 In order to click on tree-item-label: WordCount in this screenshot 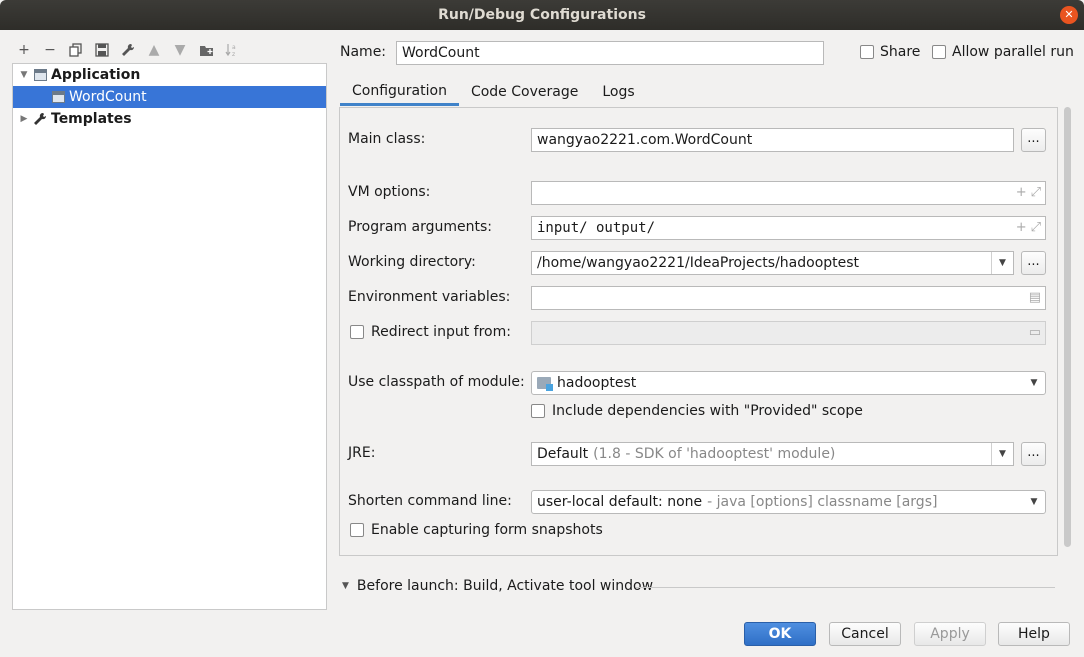, I will do `click(108, 97)`.